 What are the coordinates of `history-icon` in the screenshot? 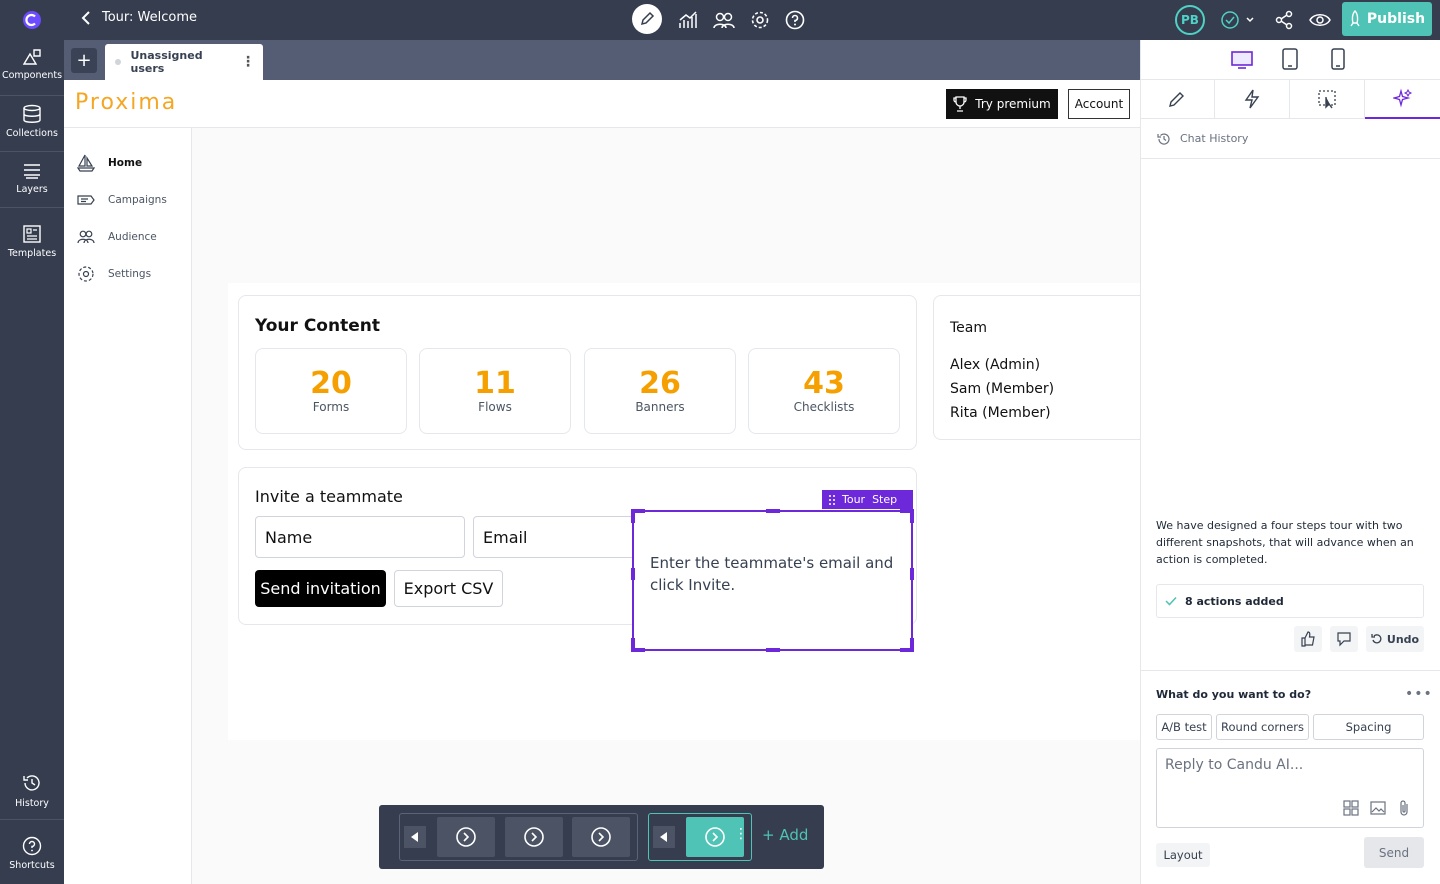 It's located at (1164, 139).